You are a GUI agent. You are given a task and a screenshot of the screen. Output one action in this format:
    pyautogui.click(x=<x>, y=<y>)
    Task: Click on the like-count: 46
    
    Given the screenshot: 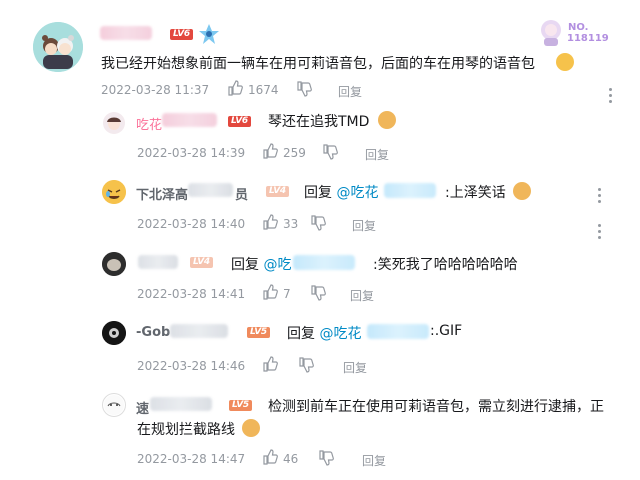 What is the action you would take?
    pyautogui.click(x=291, y=459)
    